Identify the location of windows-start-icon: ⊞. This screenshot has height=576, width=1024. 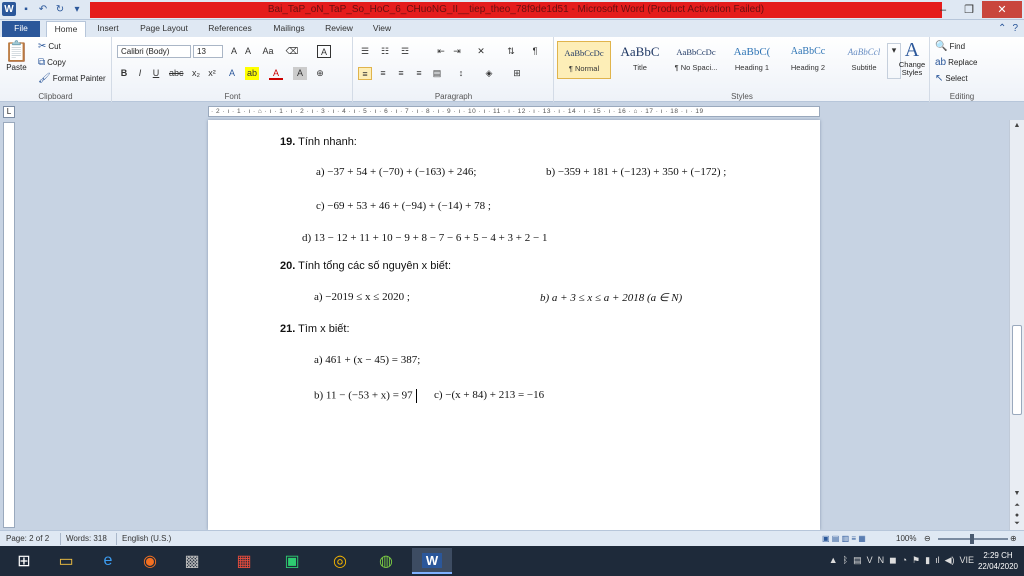
(24, 561).